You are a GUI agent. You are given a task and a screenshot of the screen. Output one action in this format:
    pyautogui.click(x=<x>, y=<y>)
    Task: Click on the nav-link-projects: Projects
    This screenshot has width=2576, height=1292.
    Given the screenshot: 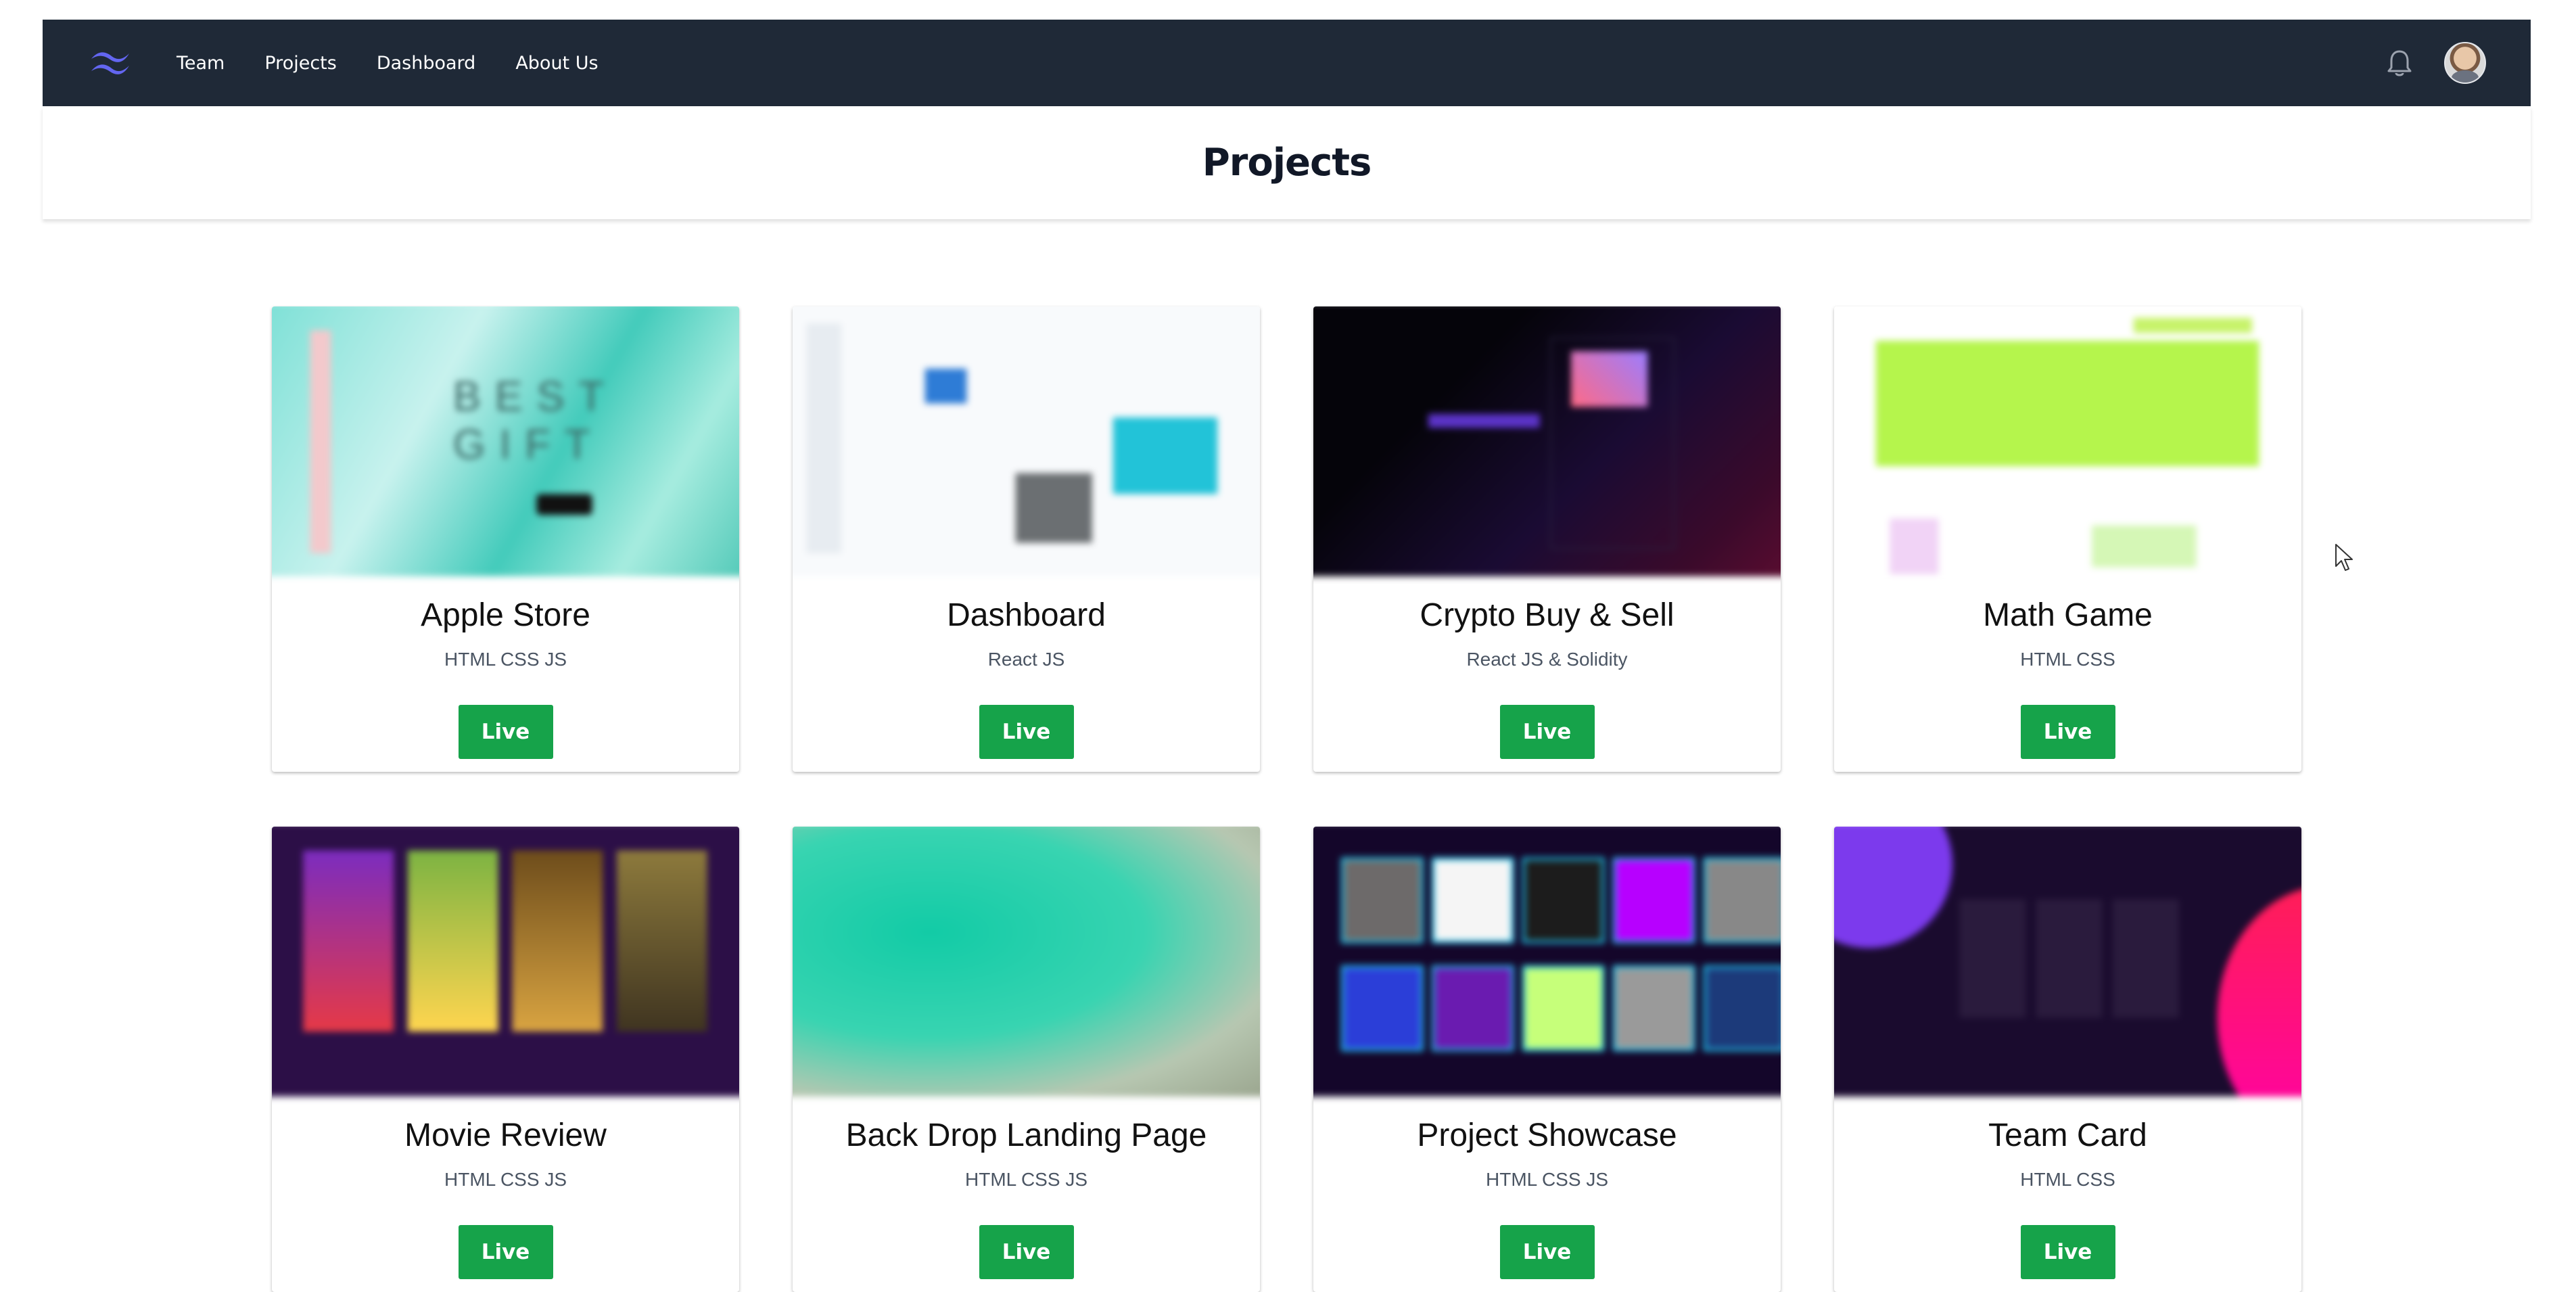 What is the action you would take?
    pyautogui.click(x=300, y=63)
    